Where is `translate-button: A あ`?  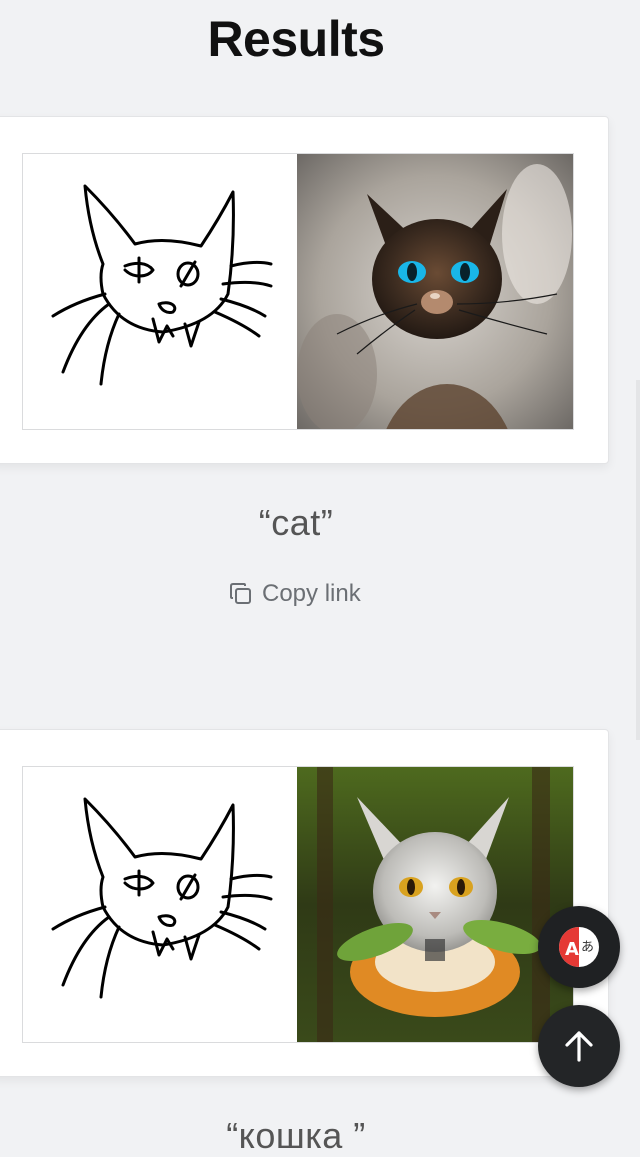
translate-button: A あ is located at coordinates (579, 947).